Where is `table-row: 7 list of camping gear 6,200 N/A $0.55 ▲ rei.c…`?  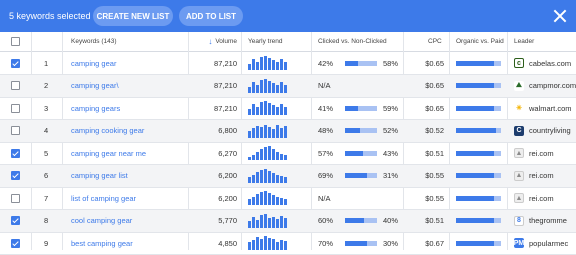
table-row: 7 list of camping gear 6,200 N/A $0.55 ▲ rei.c… is located at coordinates (288, 198).